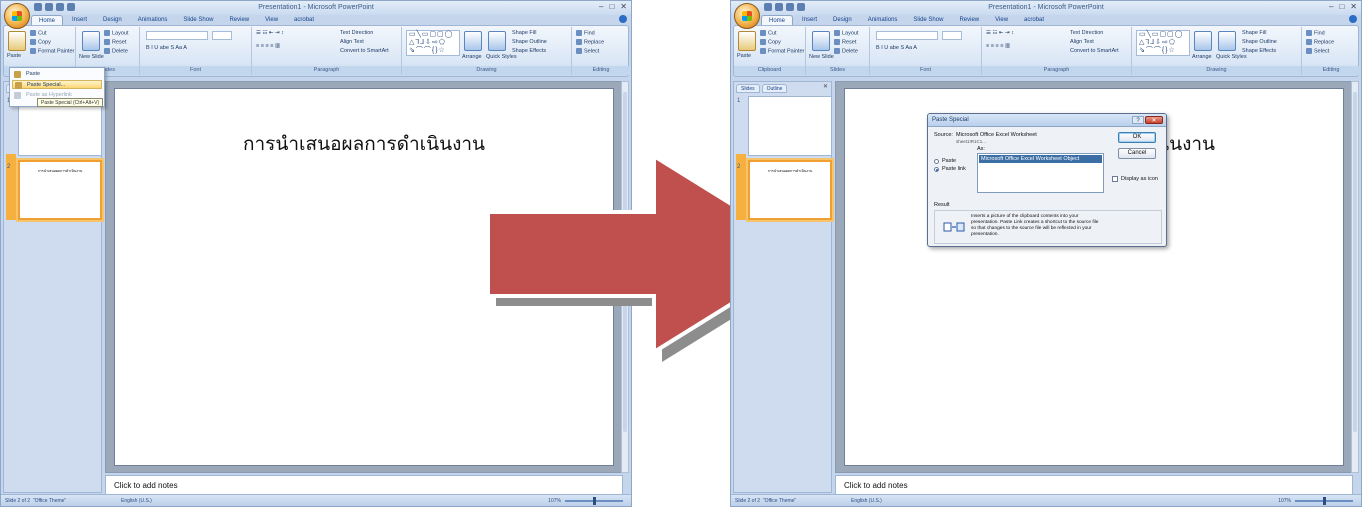  I want to click on paste-radio, so click(936, 161).